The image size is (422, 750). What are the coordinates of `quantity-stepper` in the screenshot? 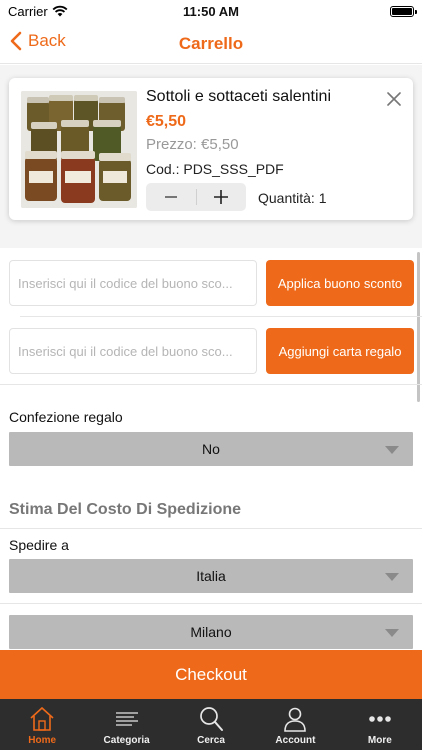 It's located at (196, 197).